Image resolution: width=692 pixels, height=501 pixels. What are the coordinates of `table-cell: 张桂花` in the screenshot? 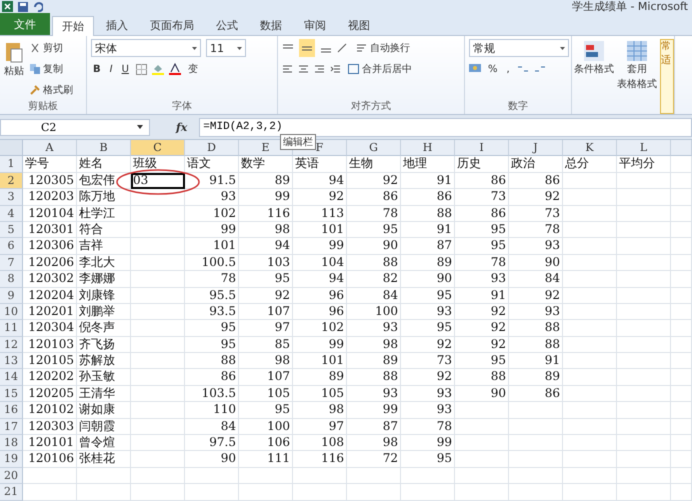 It's located at (104, 459).